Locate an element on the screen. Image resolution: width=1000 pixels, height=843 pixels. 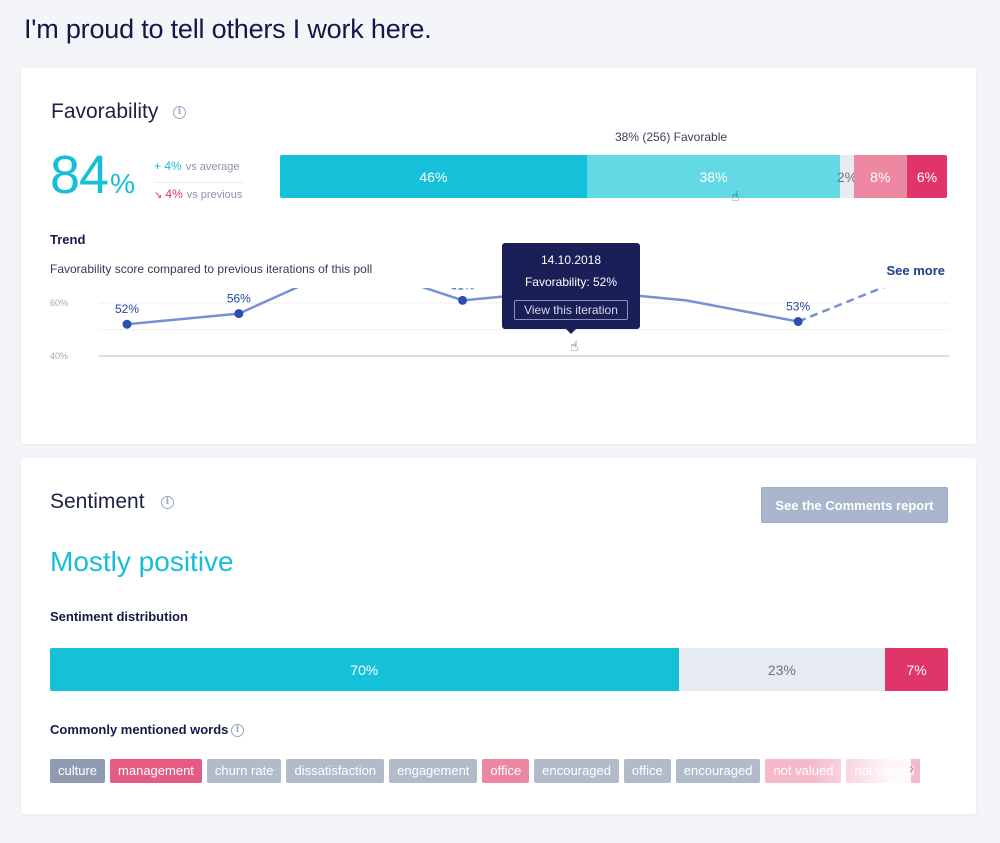
segment-hover-caption: 38% (256) Favorable is located at coordinates (671, 137).